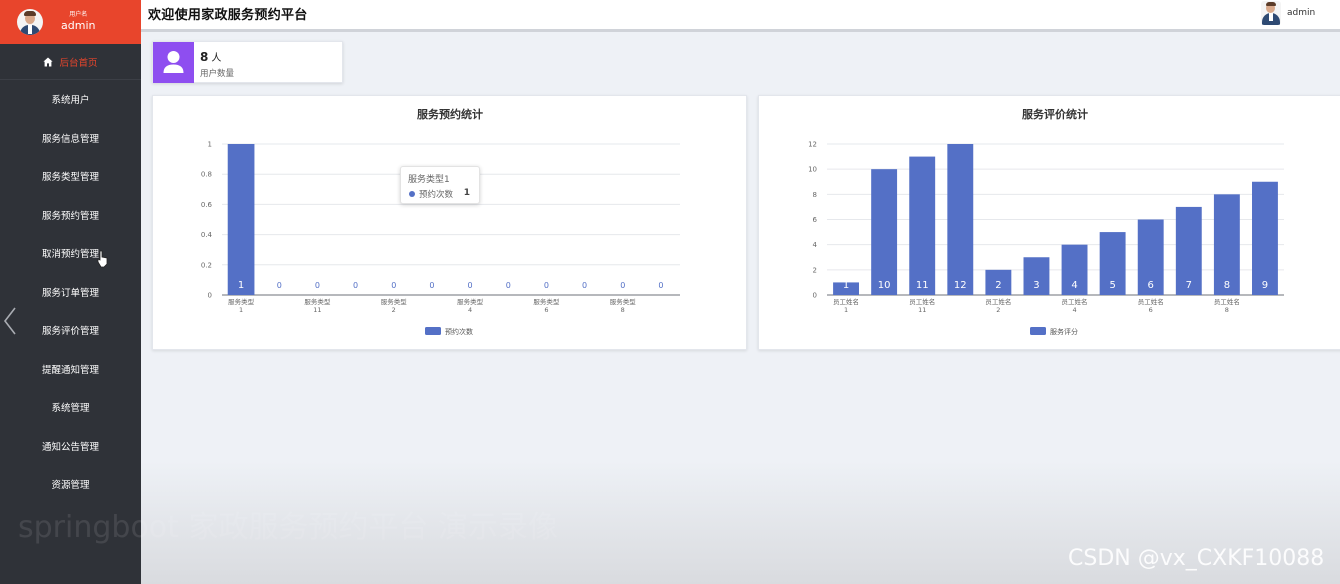 The image size is (1340, 584). Describe the element at coordinates (815, 270) in the screenshot. I see `y-tick-label: 2` at that location.